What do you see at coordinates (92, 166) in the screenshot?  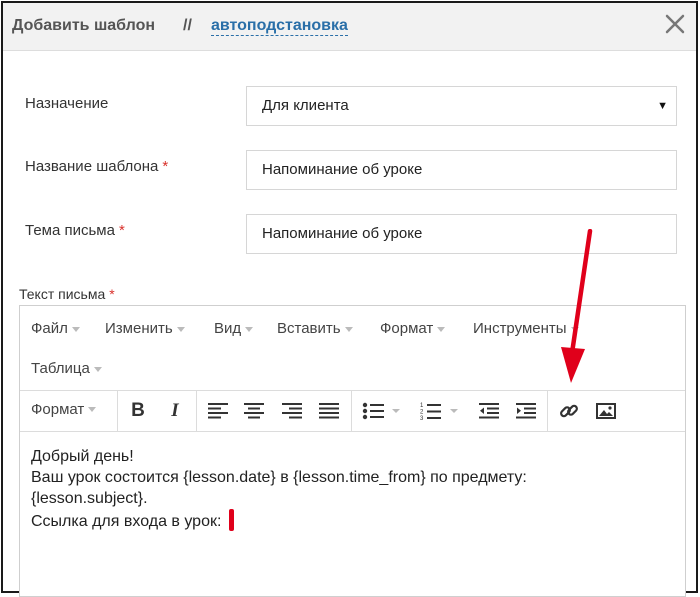 I see `template-name-label-text: Название шаблона` at bounding box center [92, 166].